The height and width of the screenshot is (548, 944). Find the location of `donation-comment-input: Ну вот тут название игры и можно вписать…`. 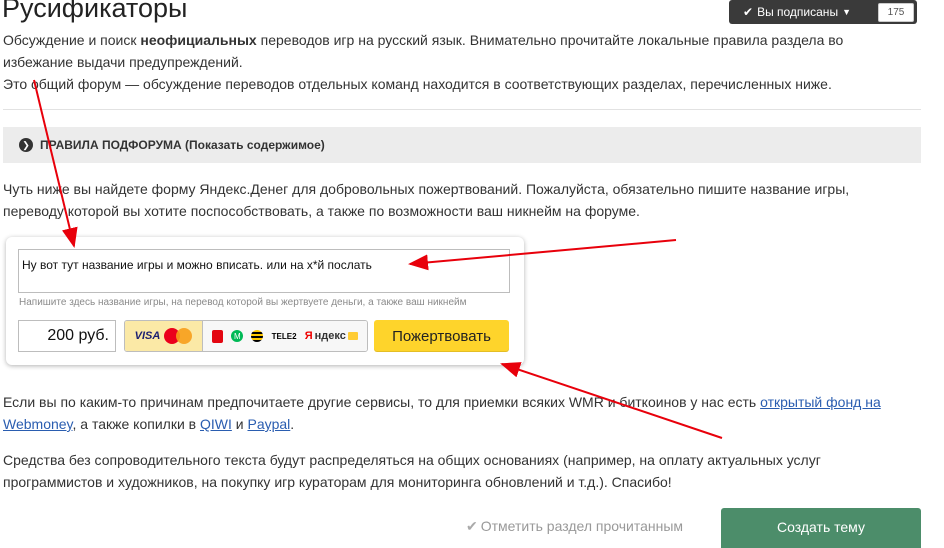

donation-comment-input: Ну вот тут название игры и можно вписать… is located at coordinates (264, 271).